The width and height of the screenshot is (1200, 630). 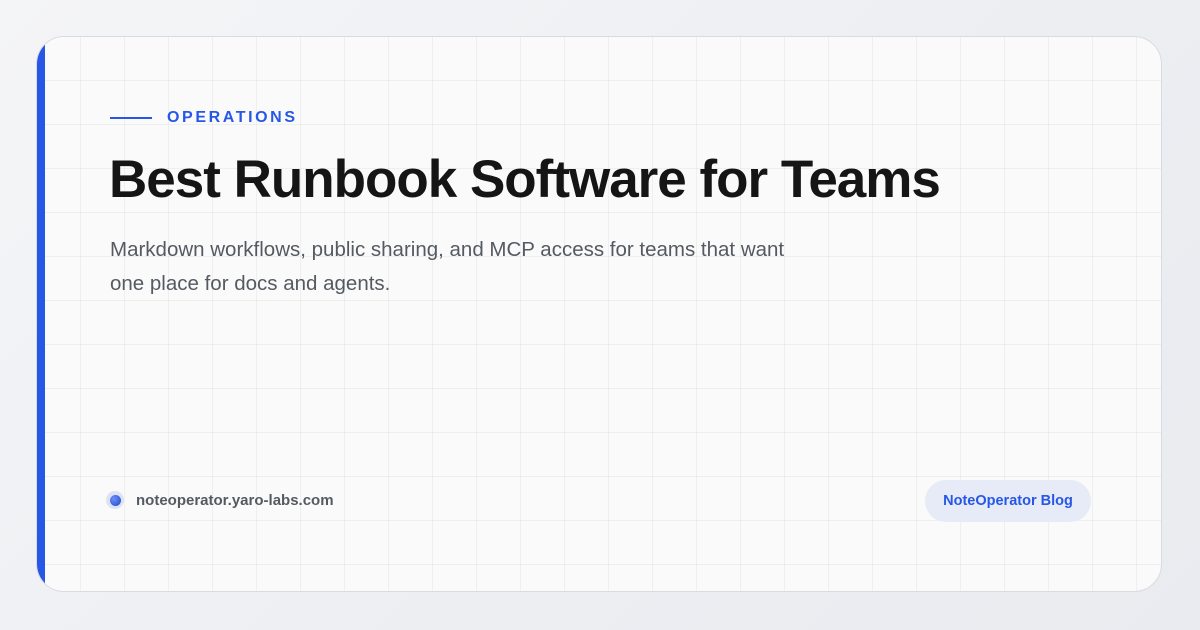 What do you see at coordinates (235, 500) in the screenshot?
I see `site-url: noteoperator.yaro-labs.com` at bounding box center [235, 500].